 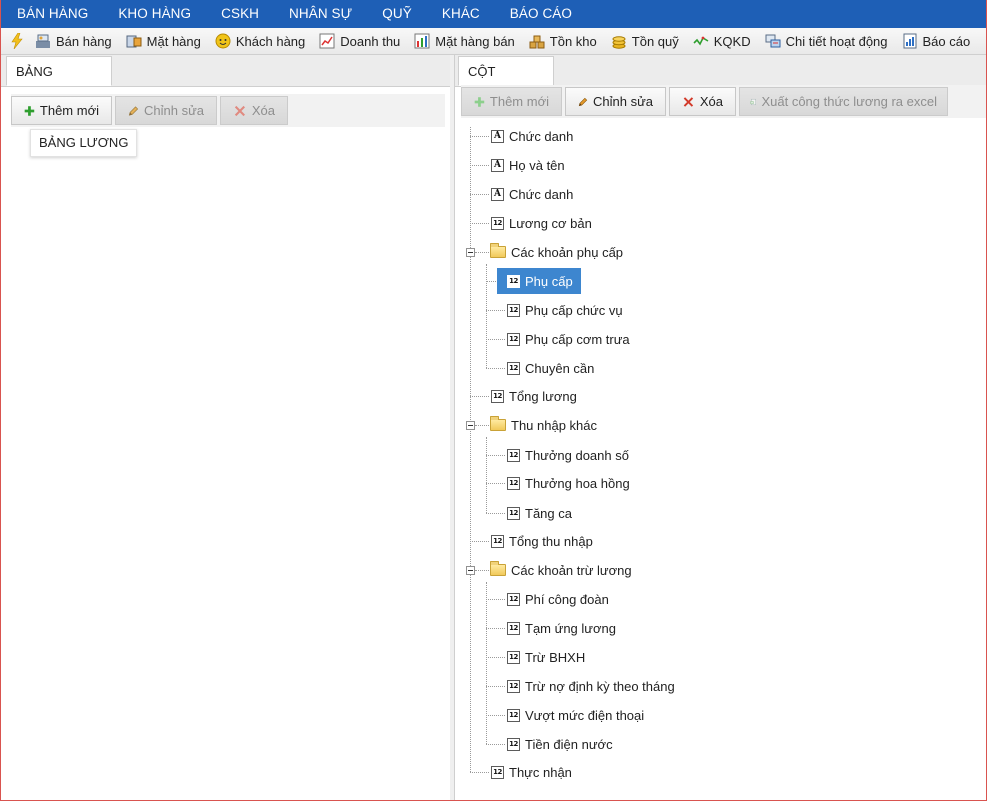 What do you see at coordinates (585, 715) in the screenshot?
I see `tree-node-label: Vượt mức điện thoại` at bounding box center [585, 715].